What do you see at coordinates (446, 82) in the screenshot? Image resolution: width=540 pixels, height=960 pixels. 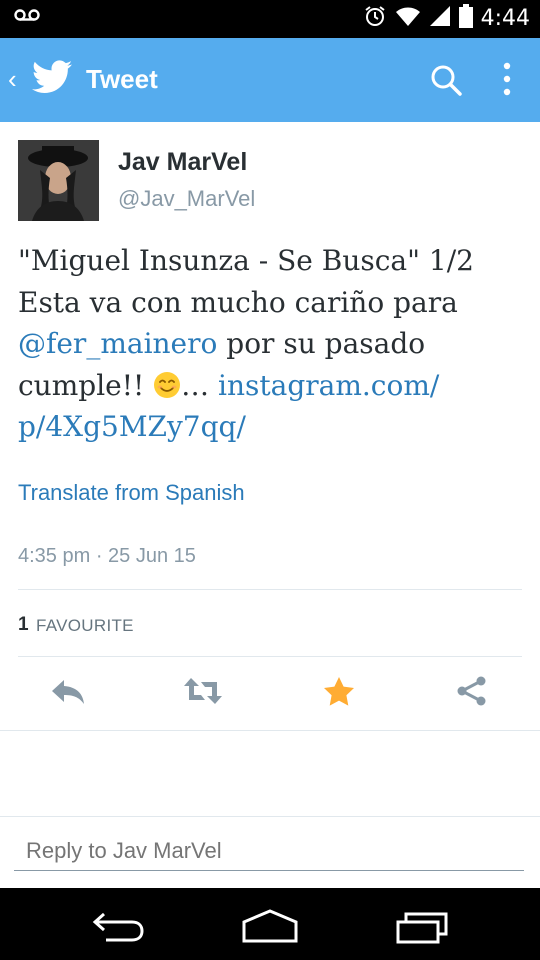 I see `search-icon` at bounding box center [446, 82].